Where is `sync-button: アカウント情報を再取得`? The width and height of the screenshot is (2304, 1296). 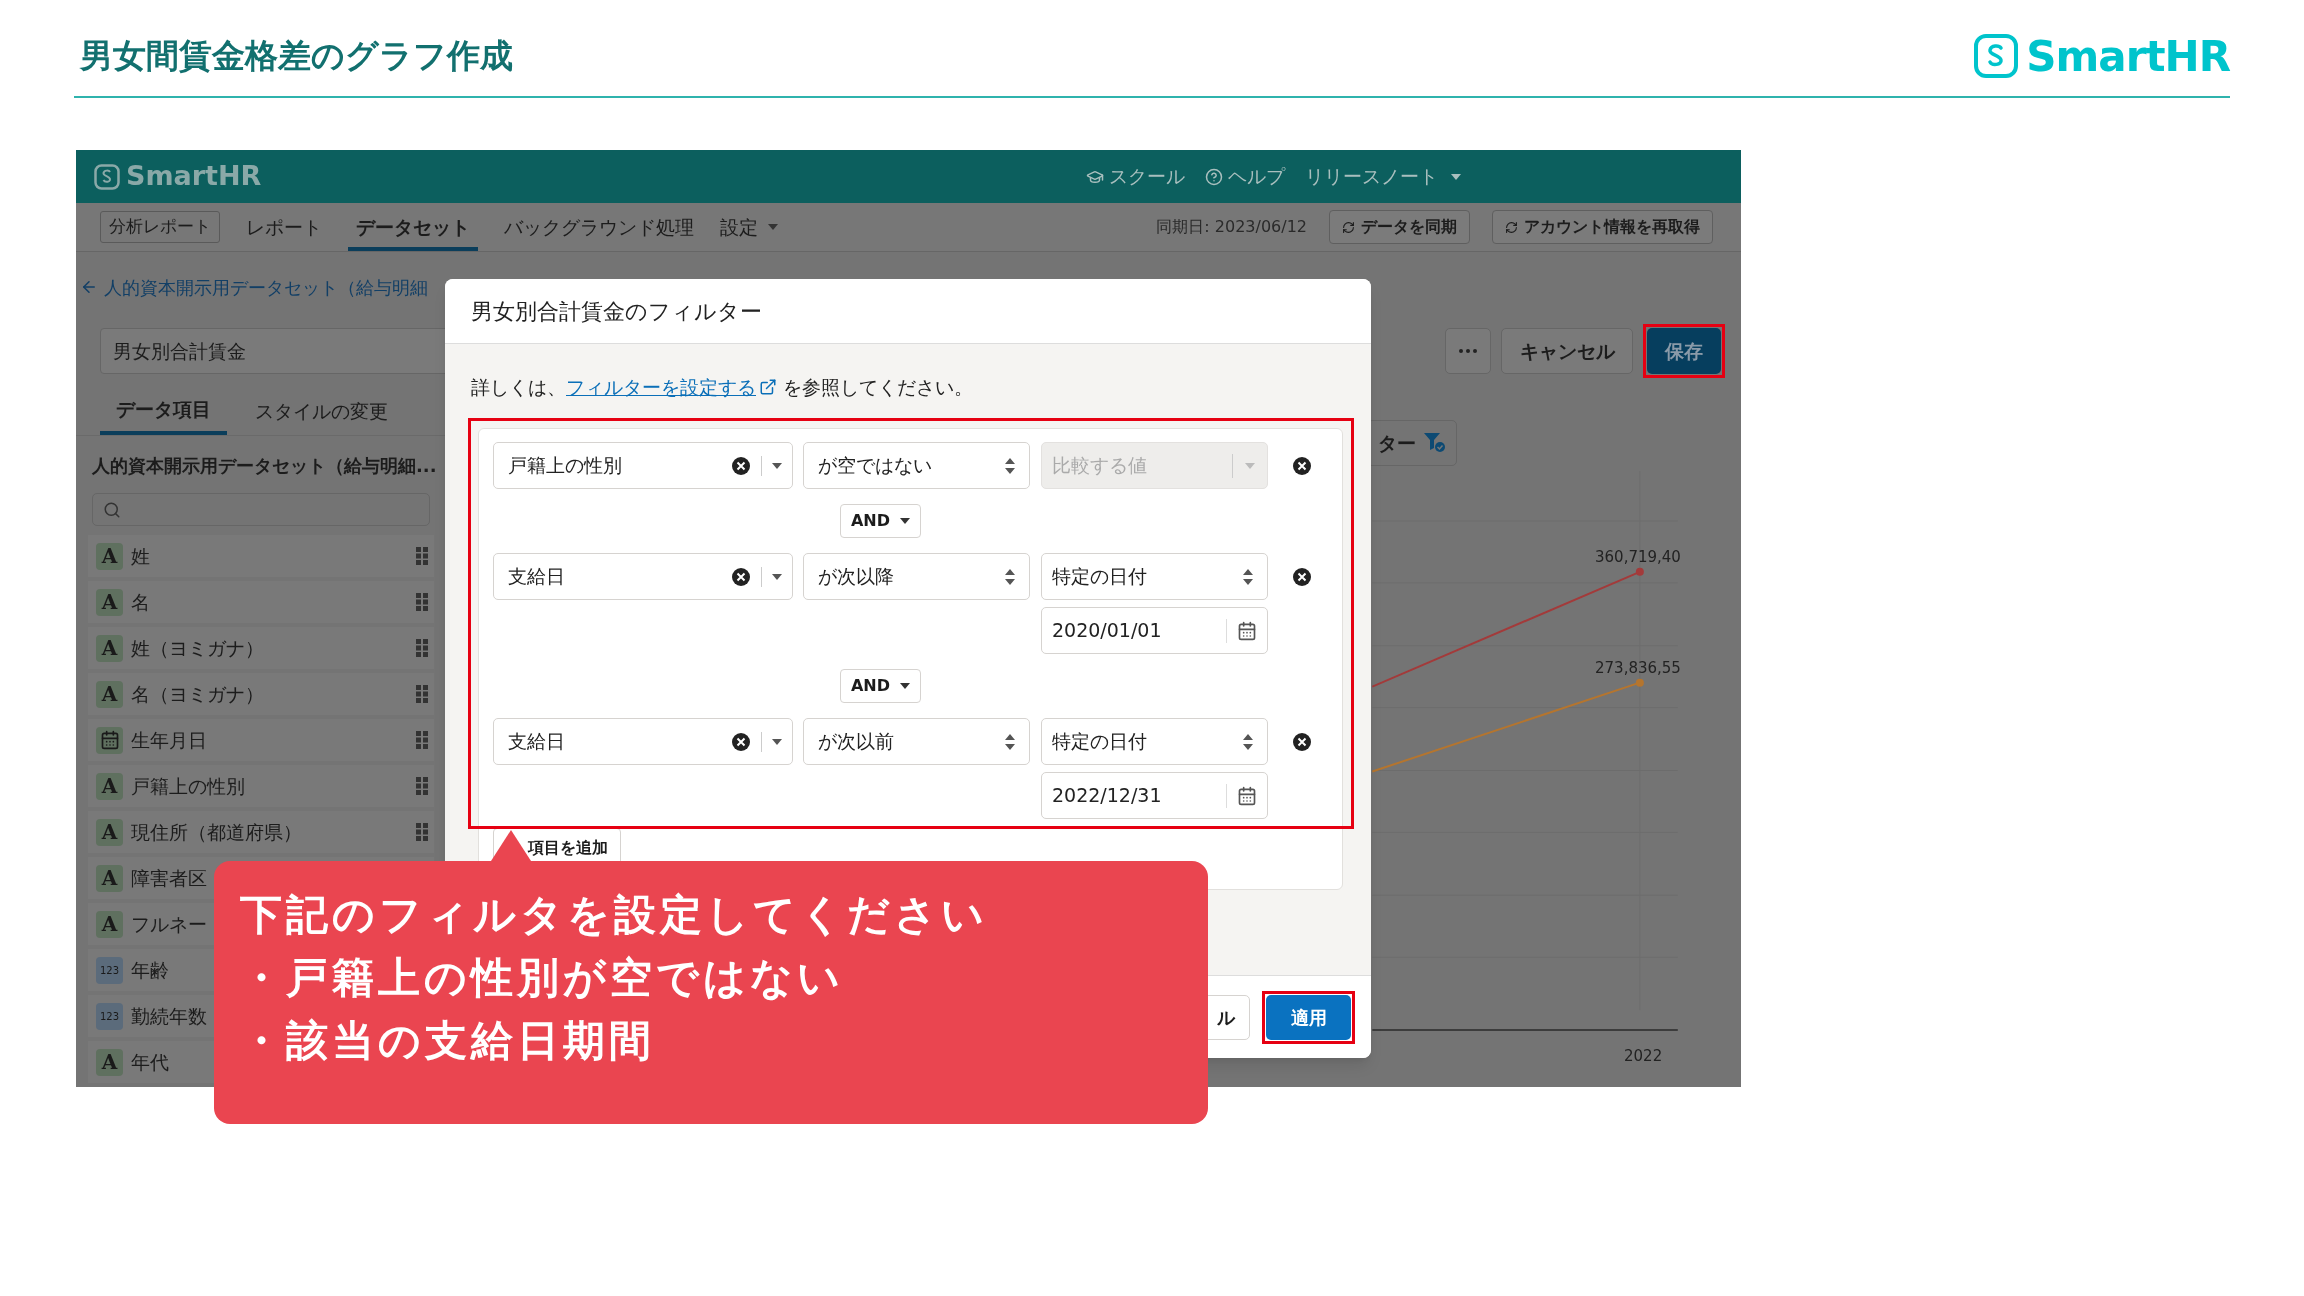
sync-button: アカウント情報を再取得 is located at coordinates (1602, 227).